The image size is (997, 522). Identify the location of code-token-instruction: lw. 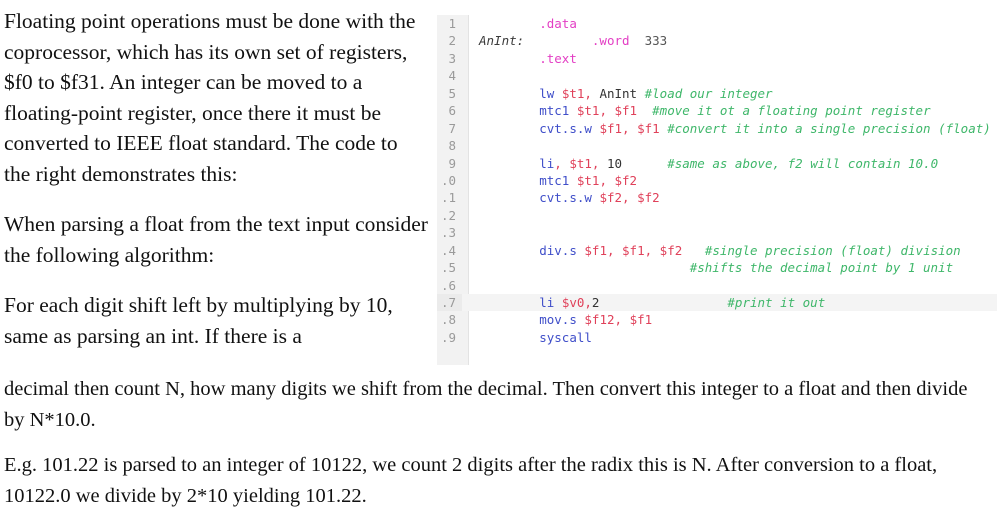
(547, 93).